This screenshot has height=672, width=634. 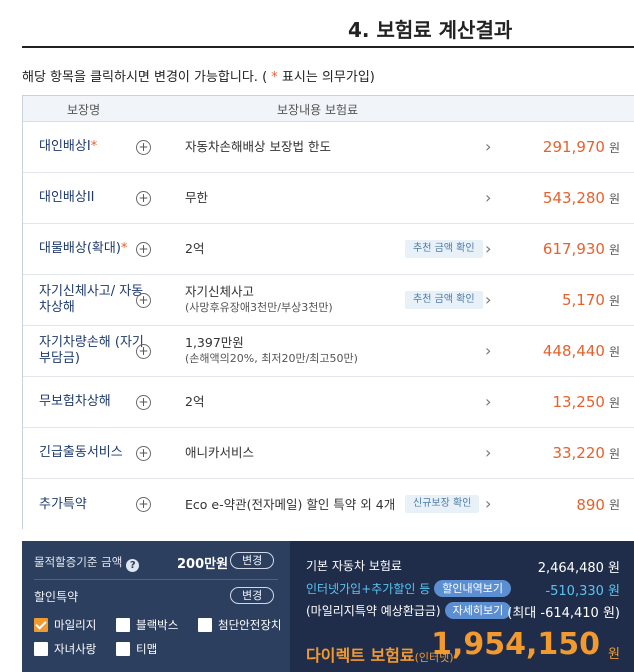 What do you see at coordinates (259, 300) in the screenshot?
I see `coverage-detail: 자기신체사고 (사망후유장애3천만/부상3천만)` at bounding box center [259, 300].